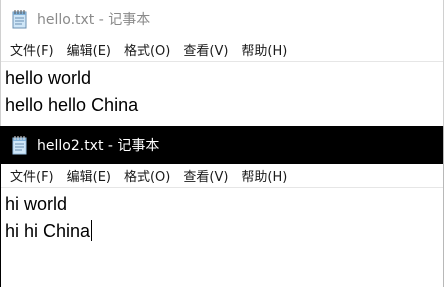 The image size is (444, 287). I want to click on window-title: hello.txt - 记事本, so click(94, 20).